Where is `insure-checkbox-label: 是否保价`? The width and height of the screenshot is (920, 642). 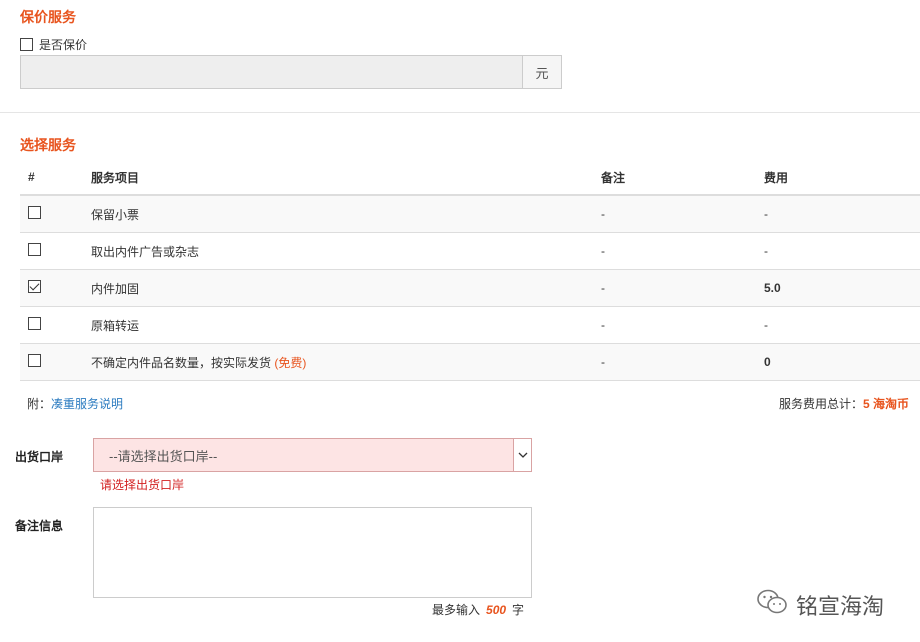
insure-checkbox-label: 是否保价 is located at coordinates (63, 45).